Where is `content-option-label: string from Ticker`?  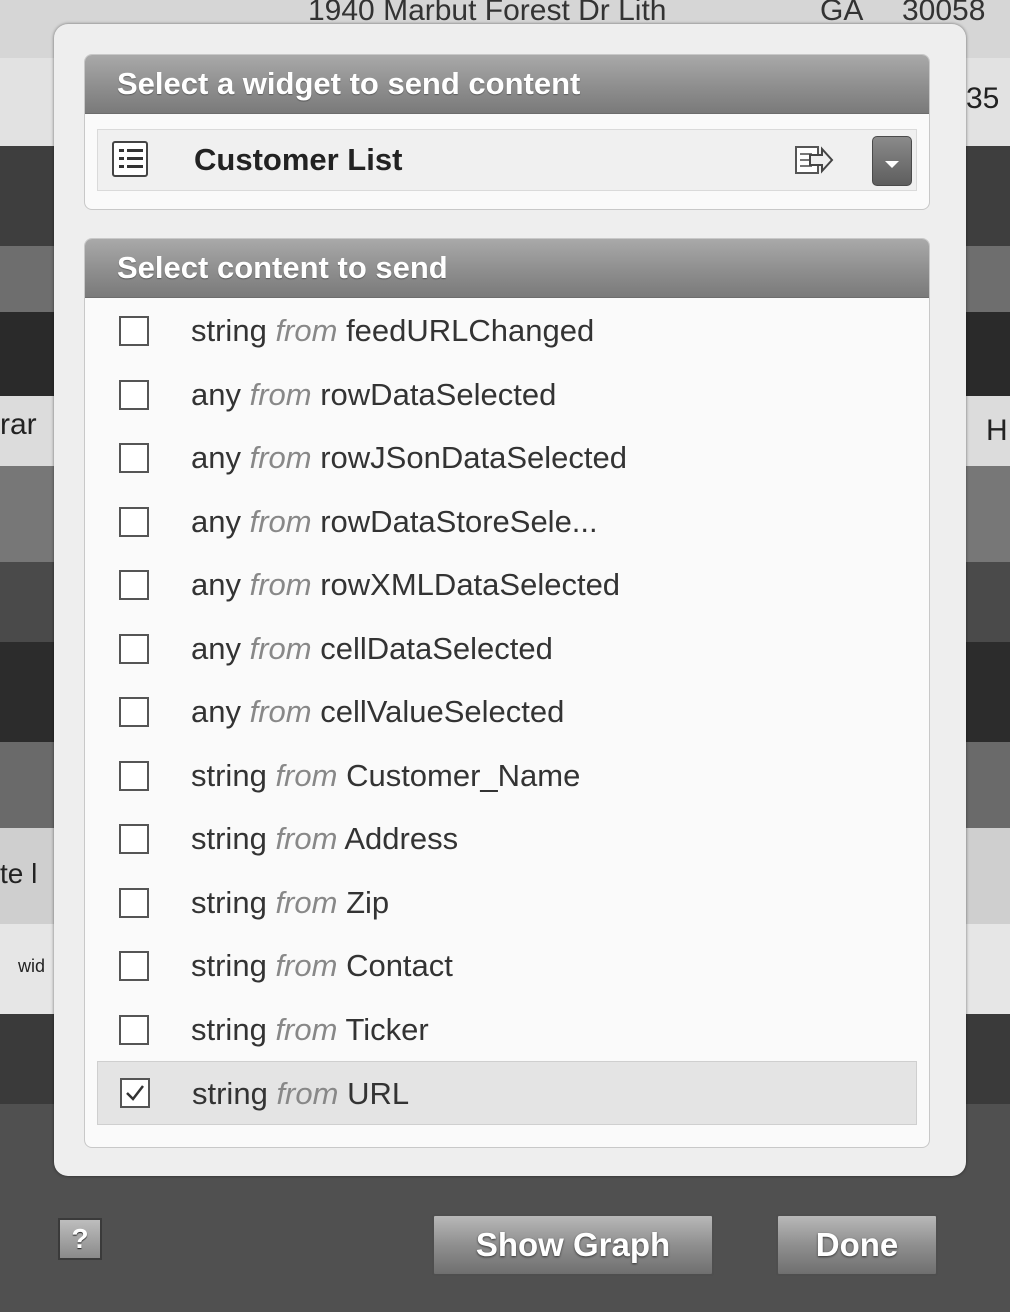
content-option-label: string from Ticker is located at coordinates (310, 1029).